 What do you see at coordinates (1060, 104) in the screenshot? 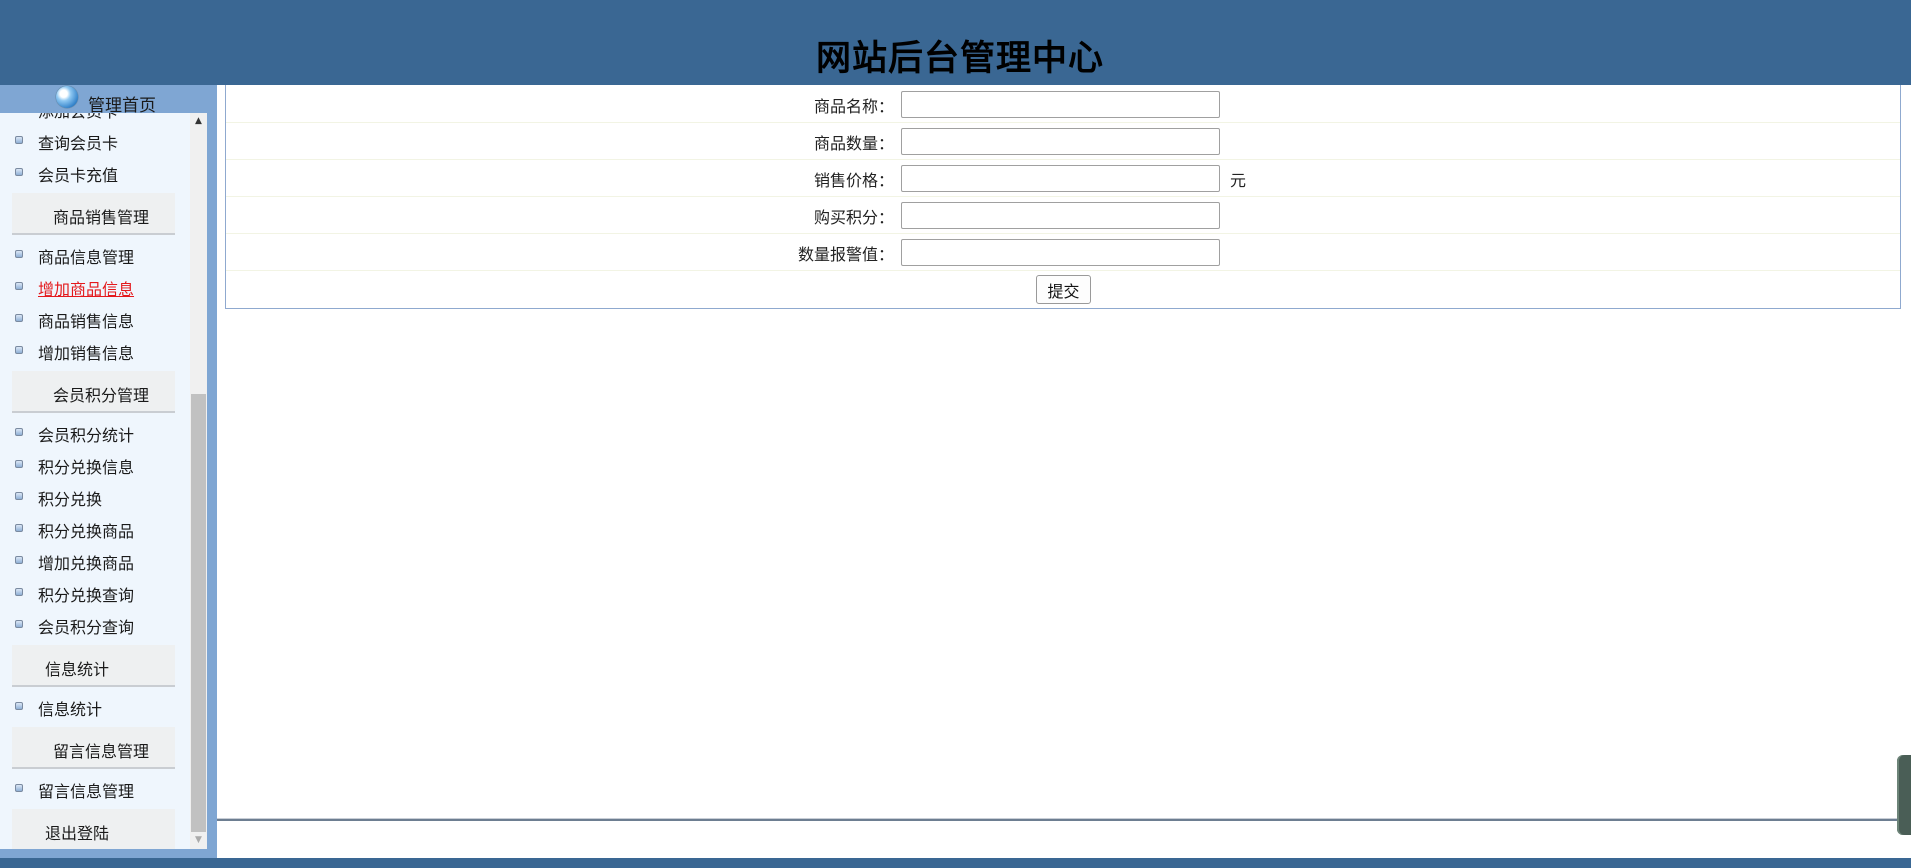
I see `goods-name-input` at bounding box center [1060, 104].